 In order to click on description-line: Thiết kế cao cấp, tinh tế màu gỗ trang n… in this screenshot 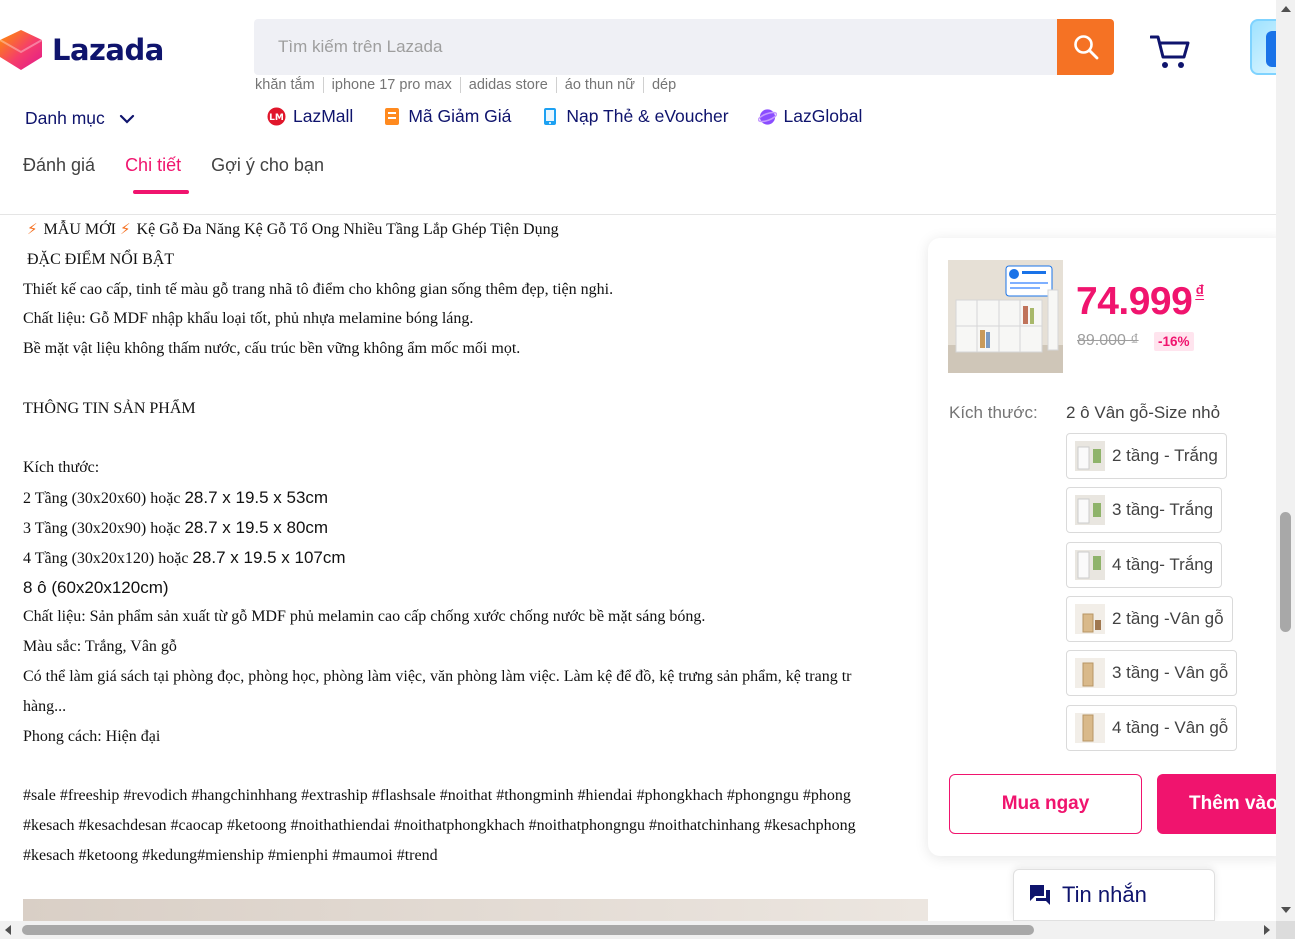, I will do `click(318, 289)`.